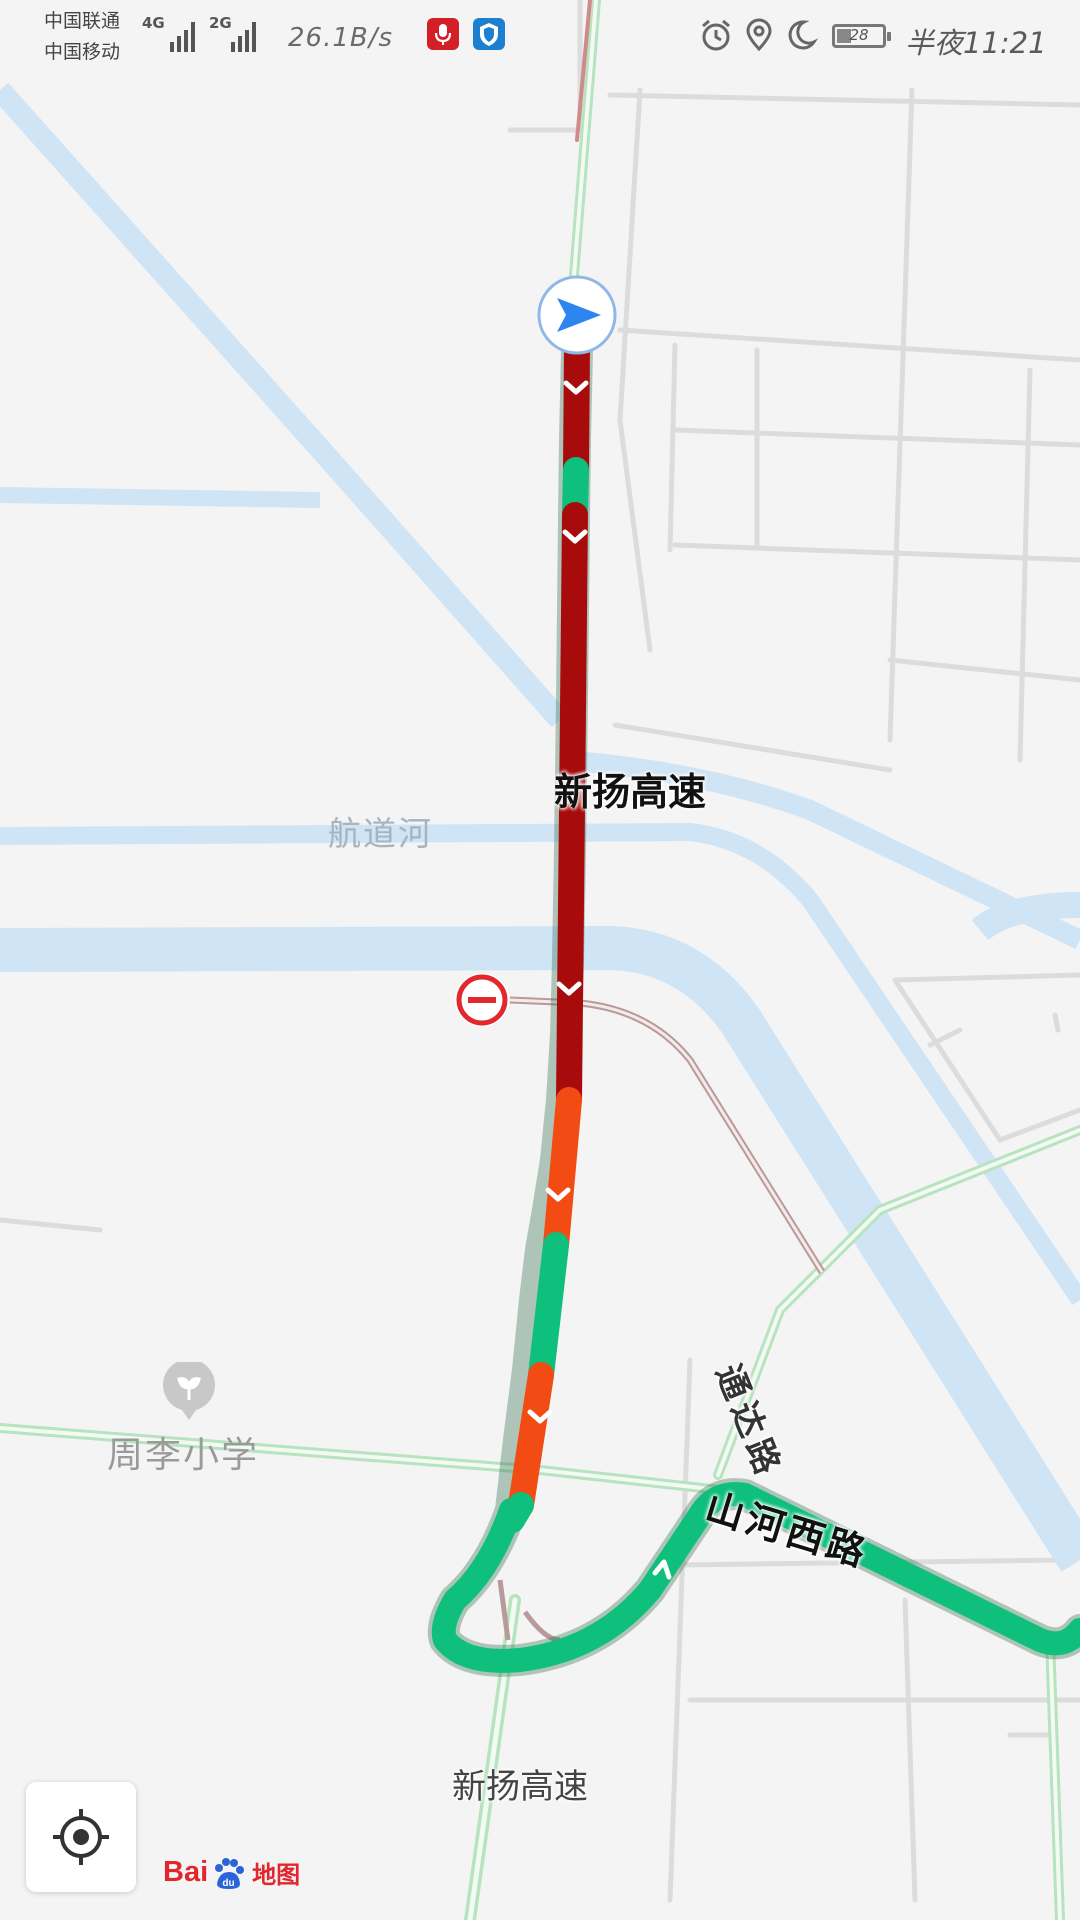 Image resolution: width=1080 pixels, height=1920 pixels. Describe the element at coordinates (189, 1390) in the screenshot. I see `school-pin-icon` at that location.